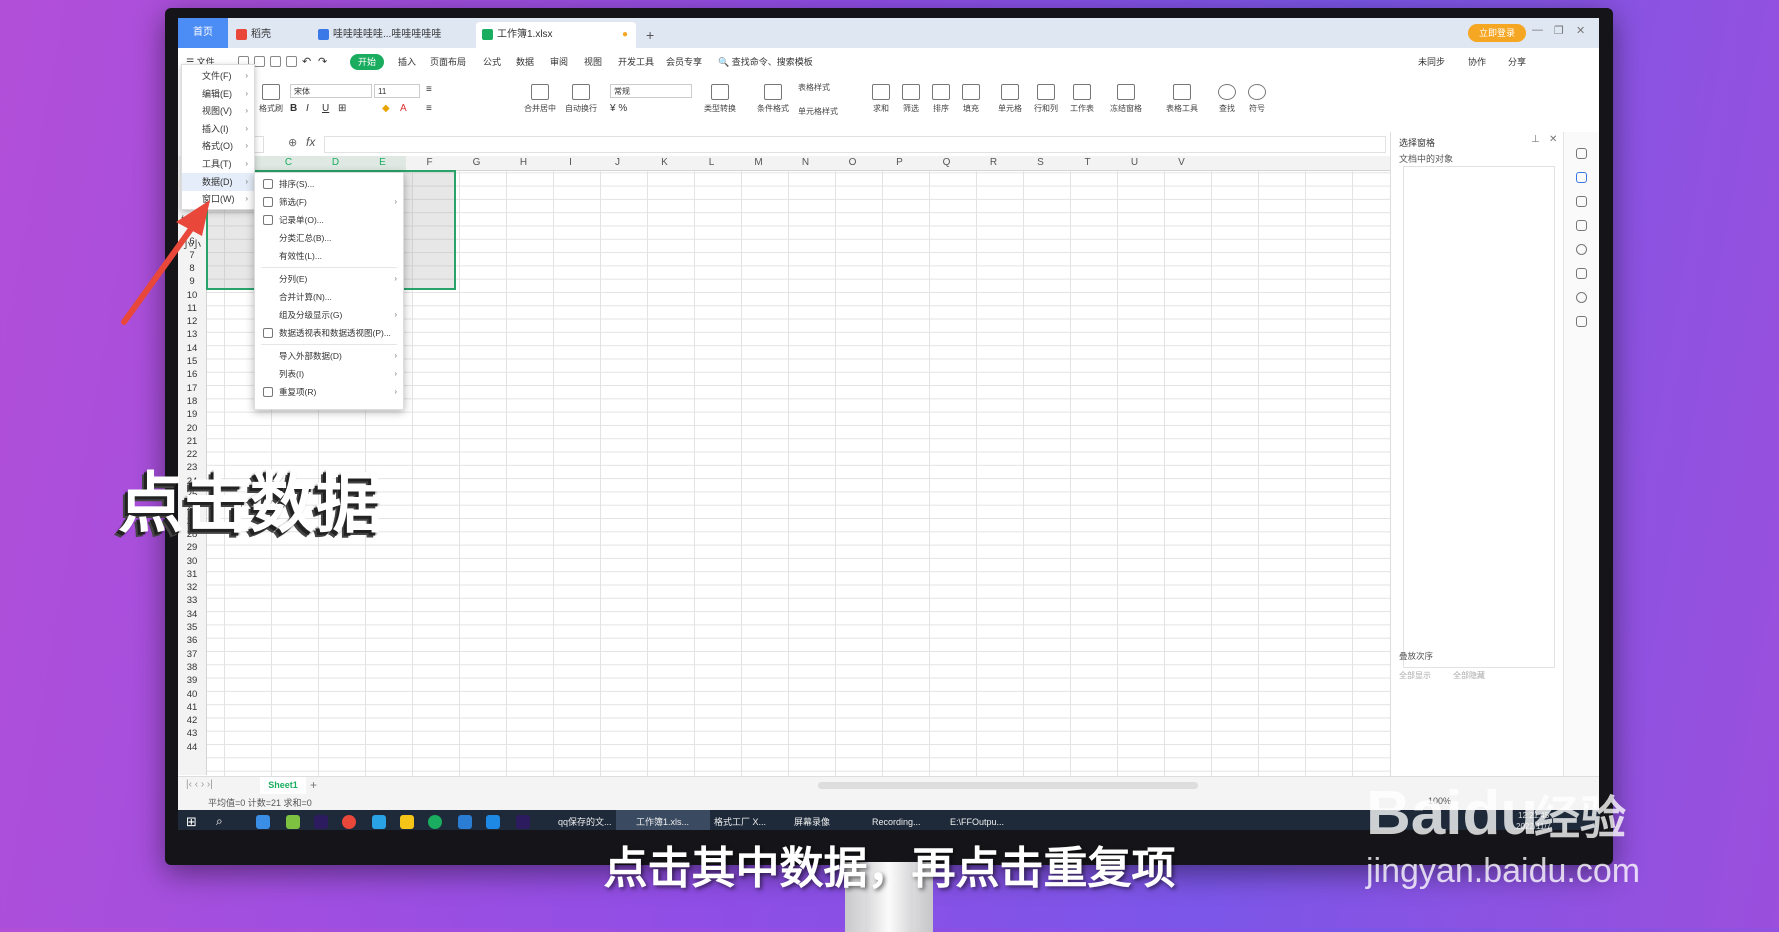  I want to click on pane-close-icon: ✕, so click(1553, 139).